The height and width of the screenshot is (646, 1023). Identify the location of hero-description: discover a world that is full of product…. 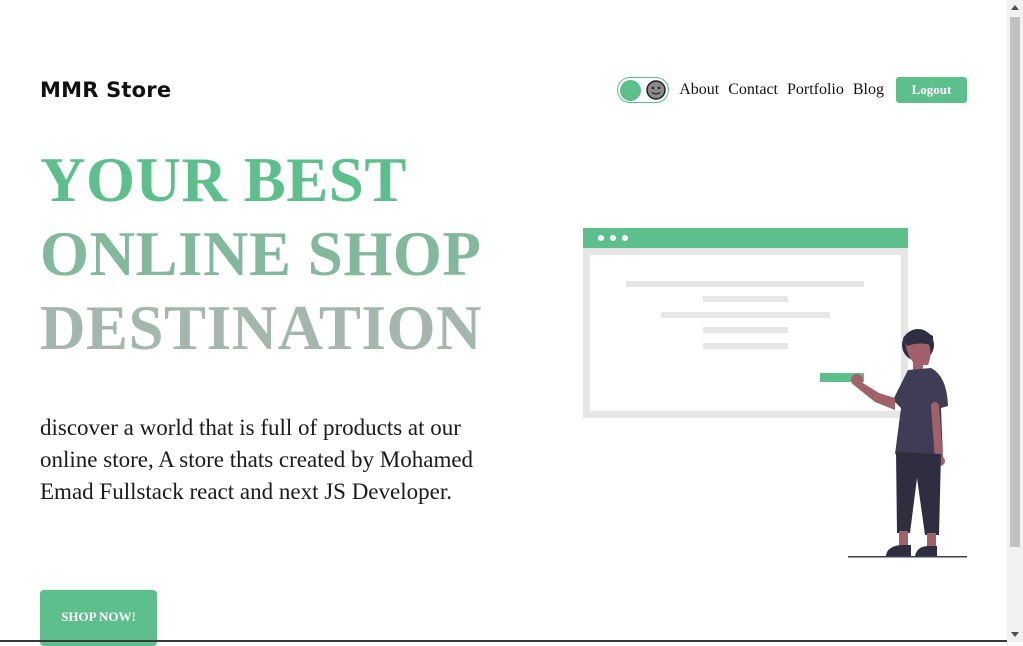
(257, 459).